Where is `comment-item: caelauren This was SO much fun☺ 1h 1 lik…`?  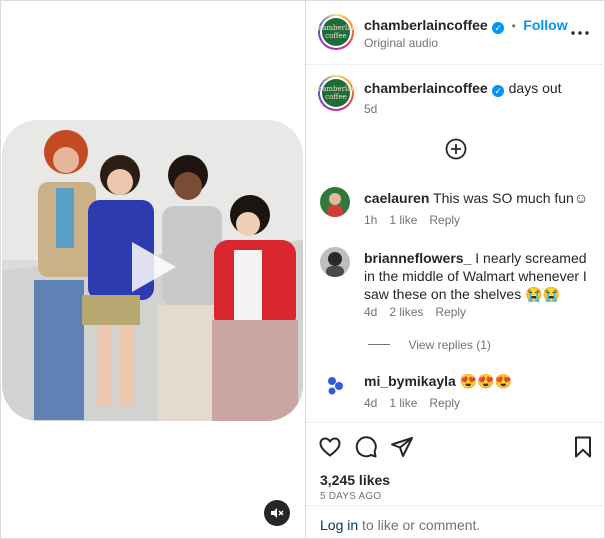 comment-item: caelauren This was SO much fun☺ 1h 1 lik… is located at coordinates (456, 207).